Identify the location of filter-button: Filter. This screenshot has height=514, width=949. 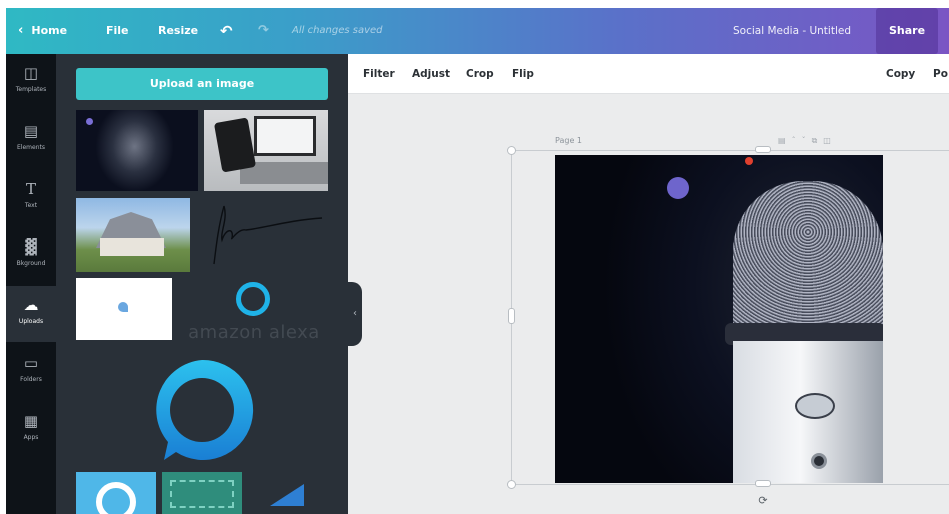
(379, 74).